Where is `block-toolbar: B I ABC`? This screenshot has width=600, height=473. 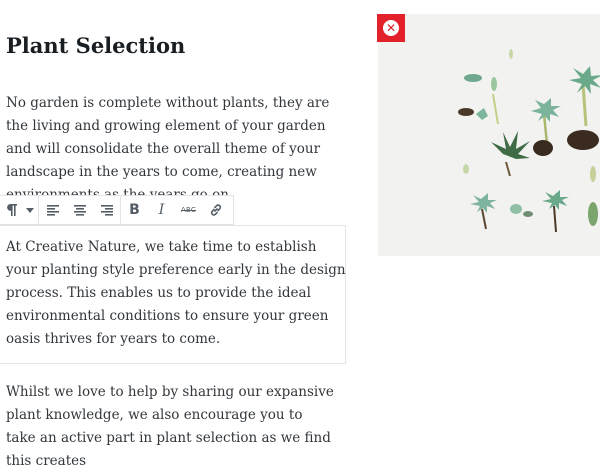 block-toolbar: B I ABC is located at coordinates (117, 210).